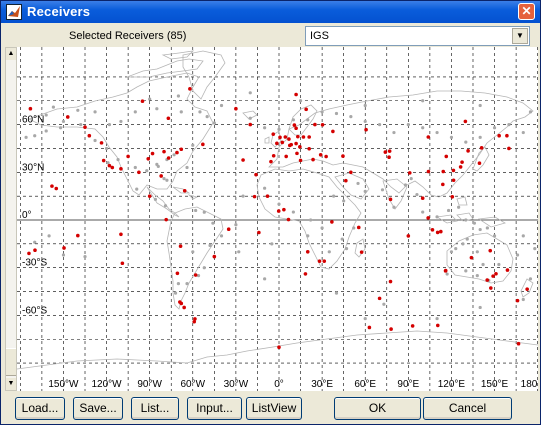 The height and width of the screenshot is (425, 541). I want to click on dropdown-arrow-icon: ▼, so click(520, 36).